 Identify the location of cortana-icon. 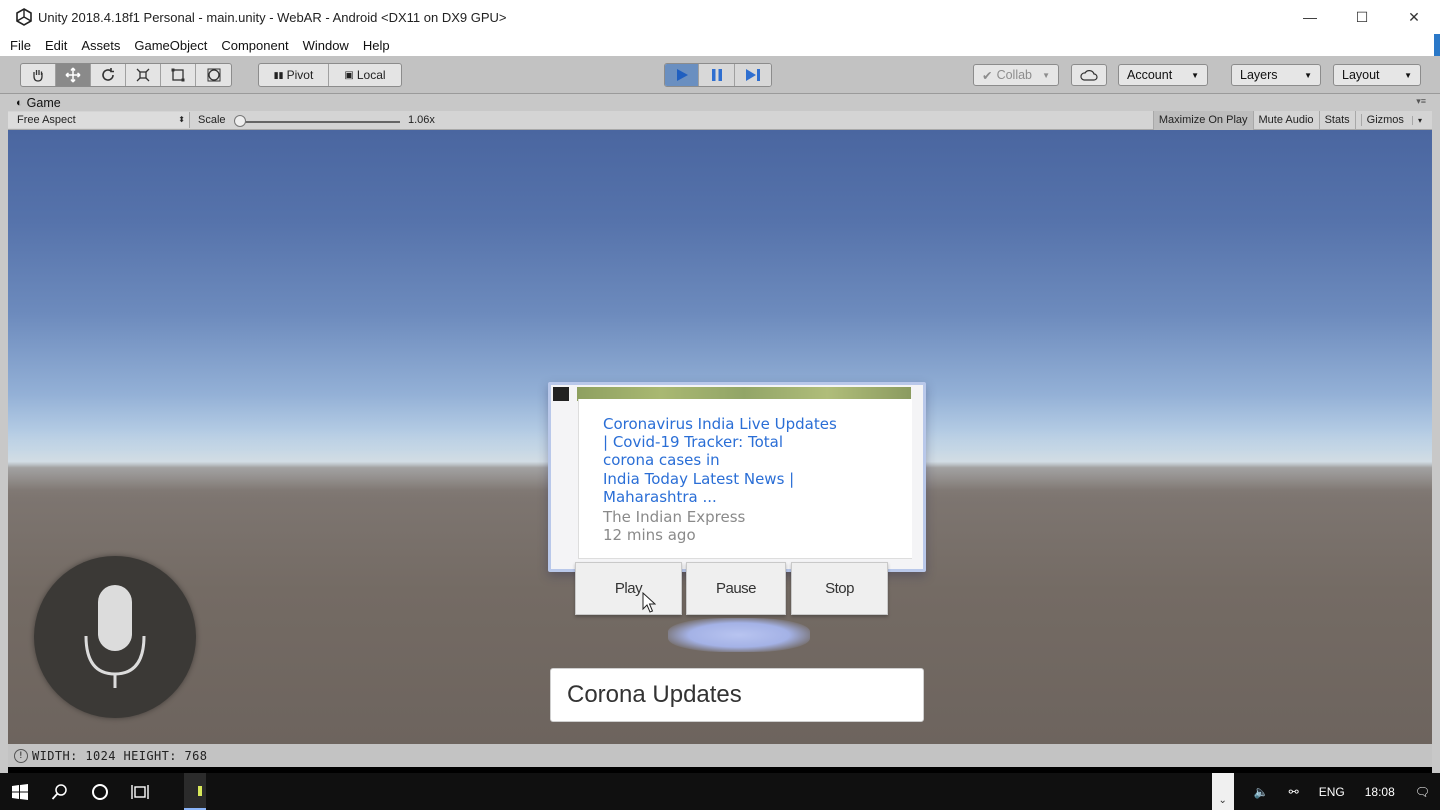
(100, 791).